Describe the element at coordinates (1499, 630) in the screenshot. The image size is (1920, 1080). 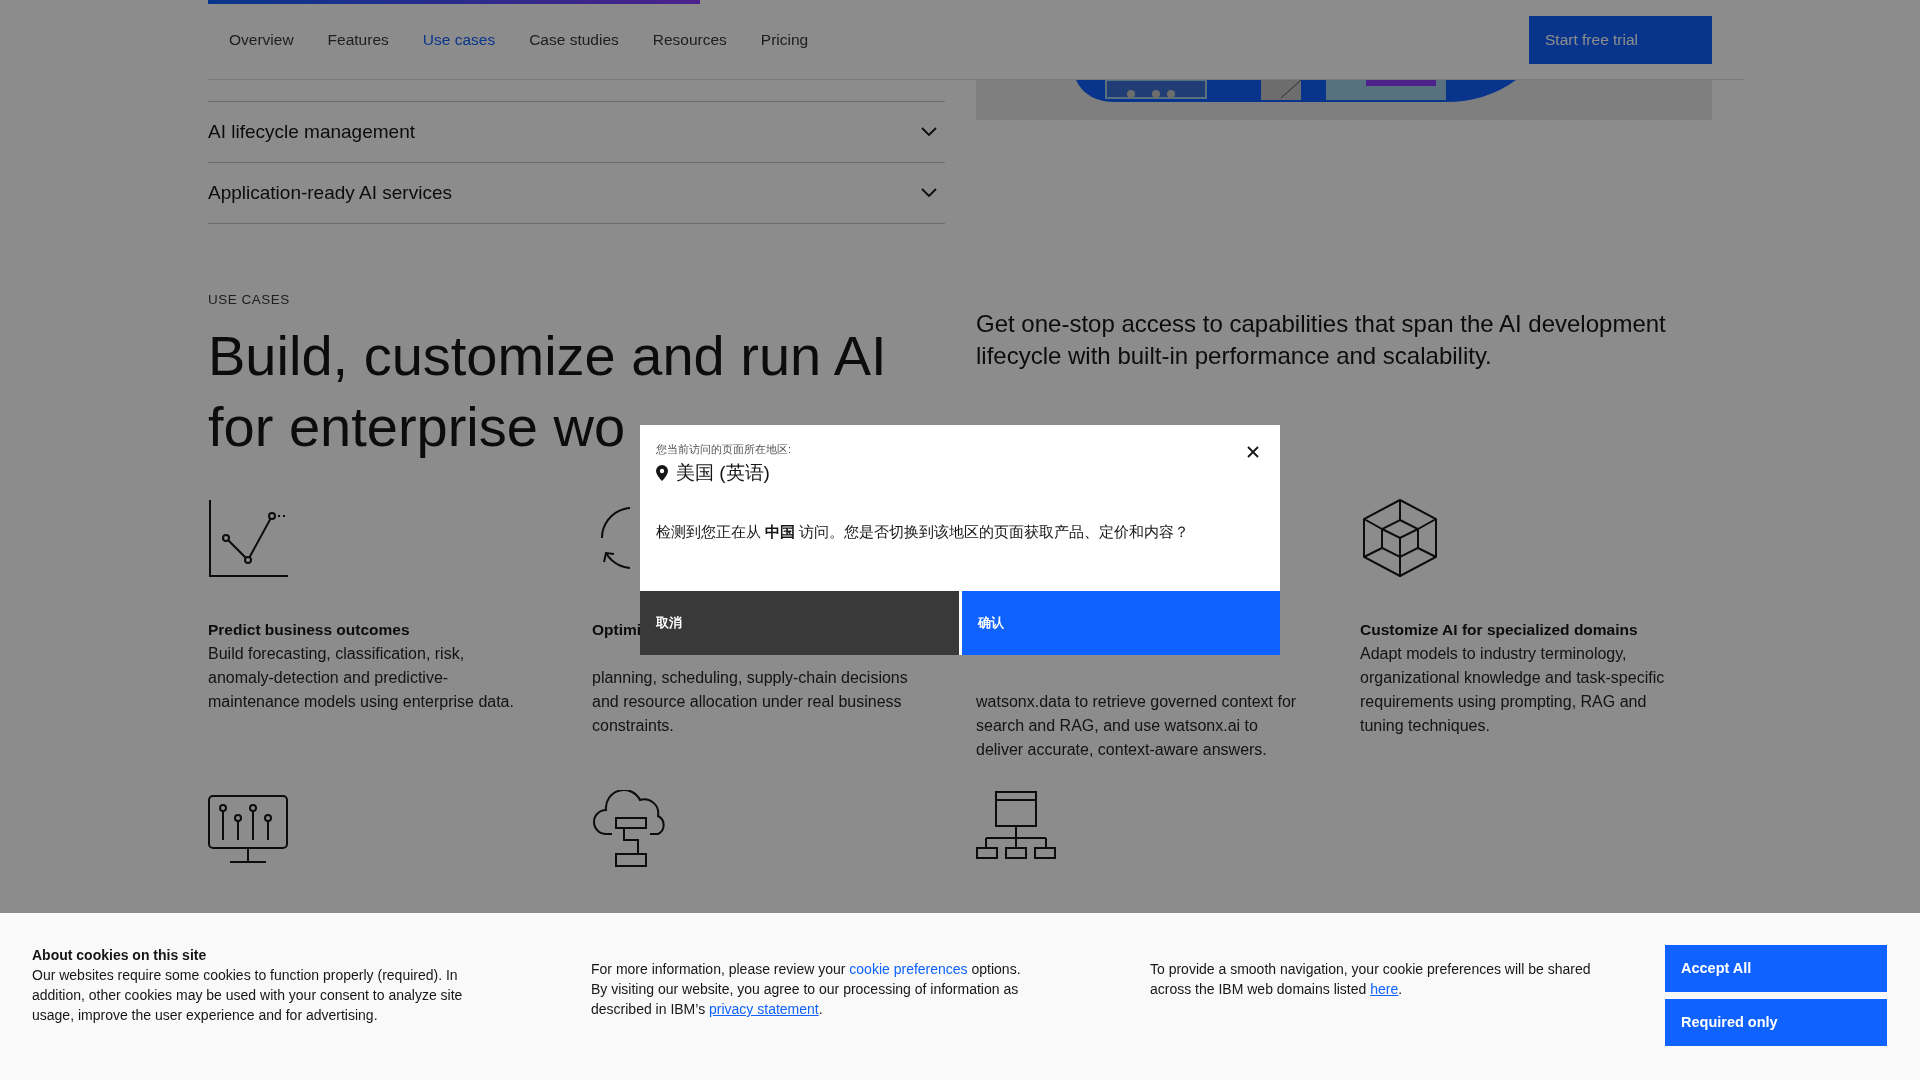
I see `card-title: Customize AI for specialized domains` at that location.